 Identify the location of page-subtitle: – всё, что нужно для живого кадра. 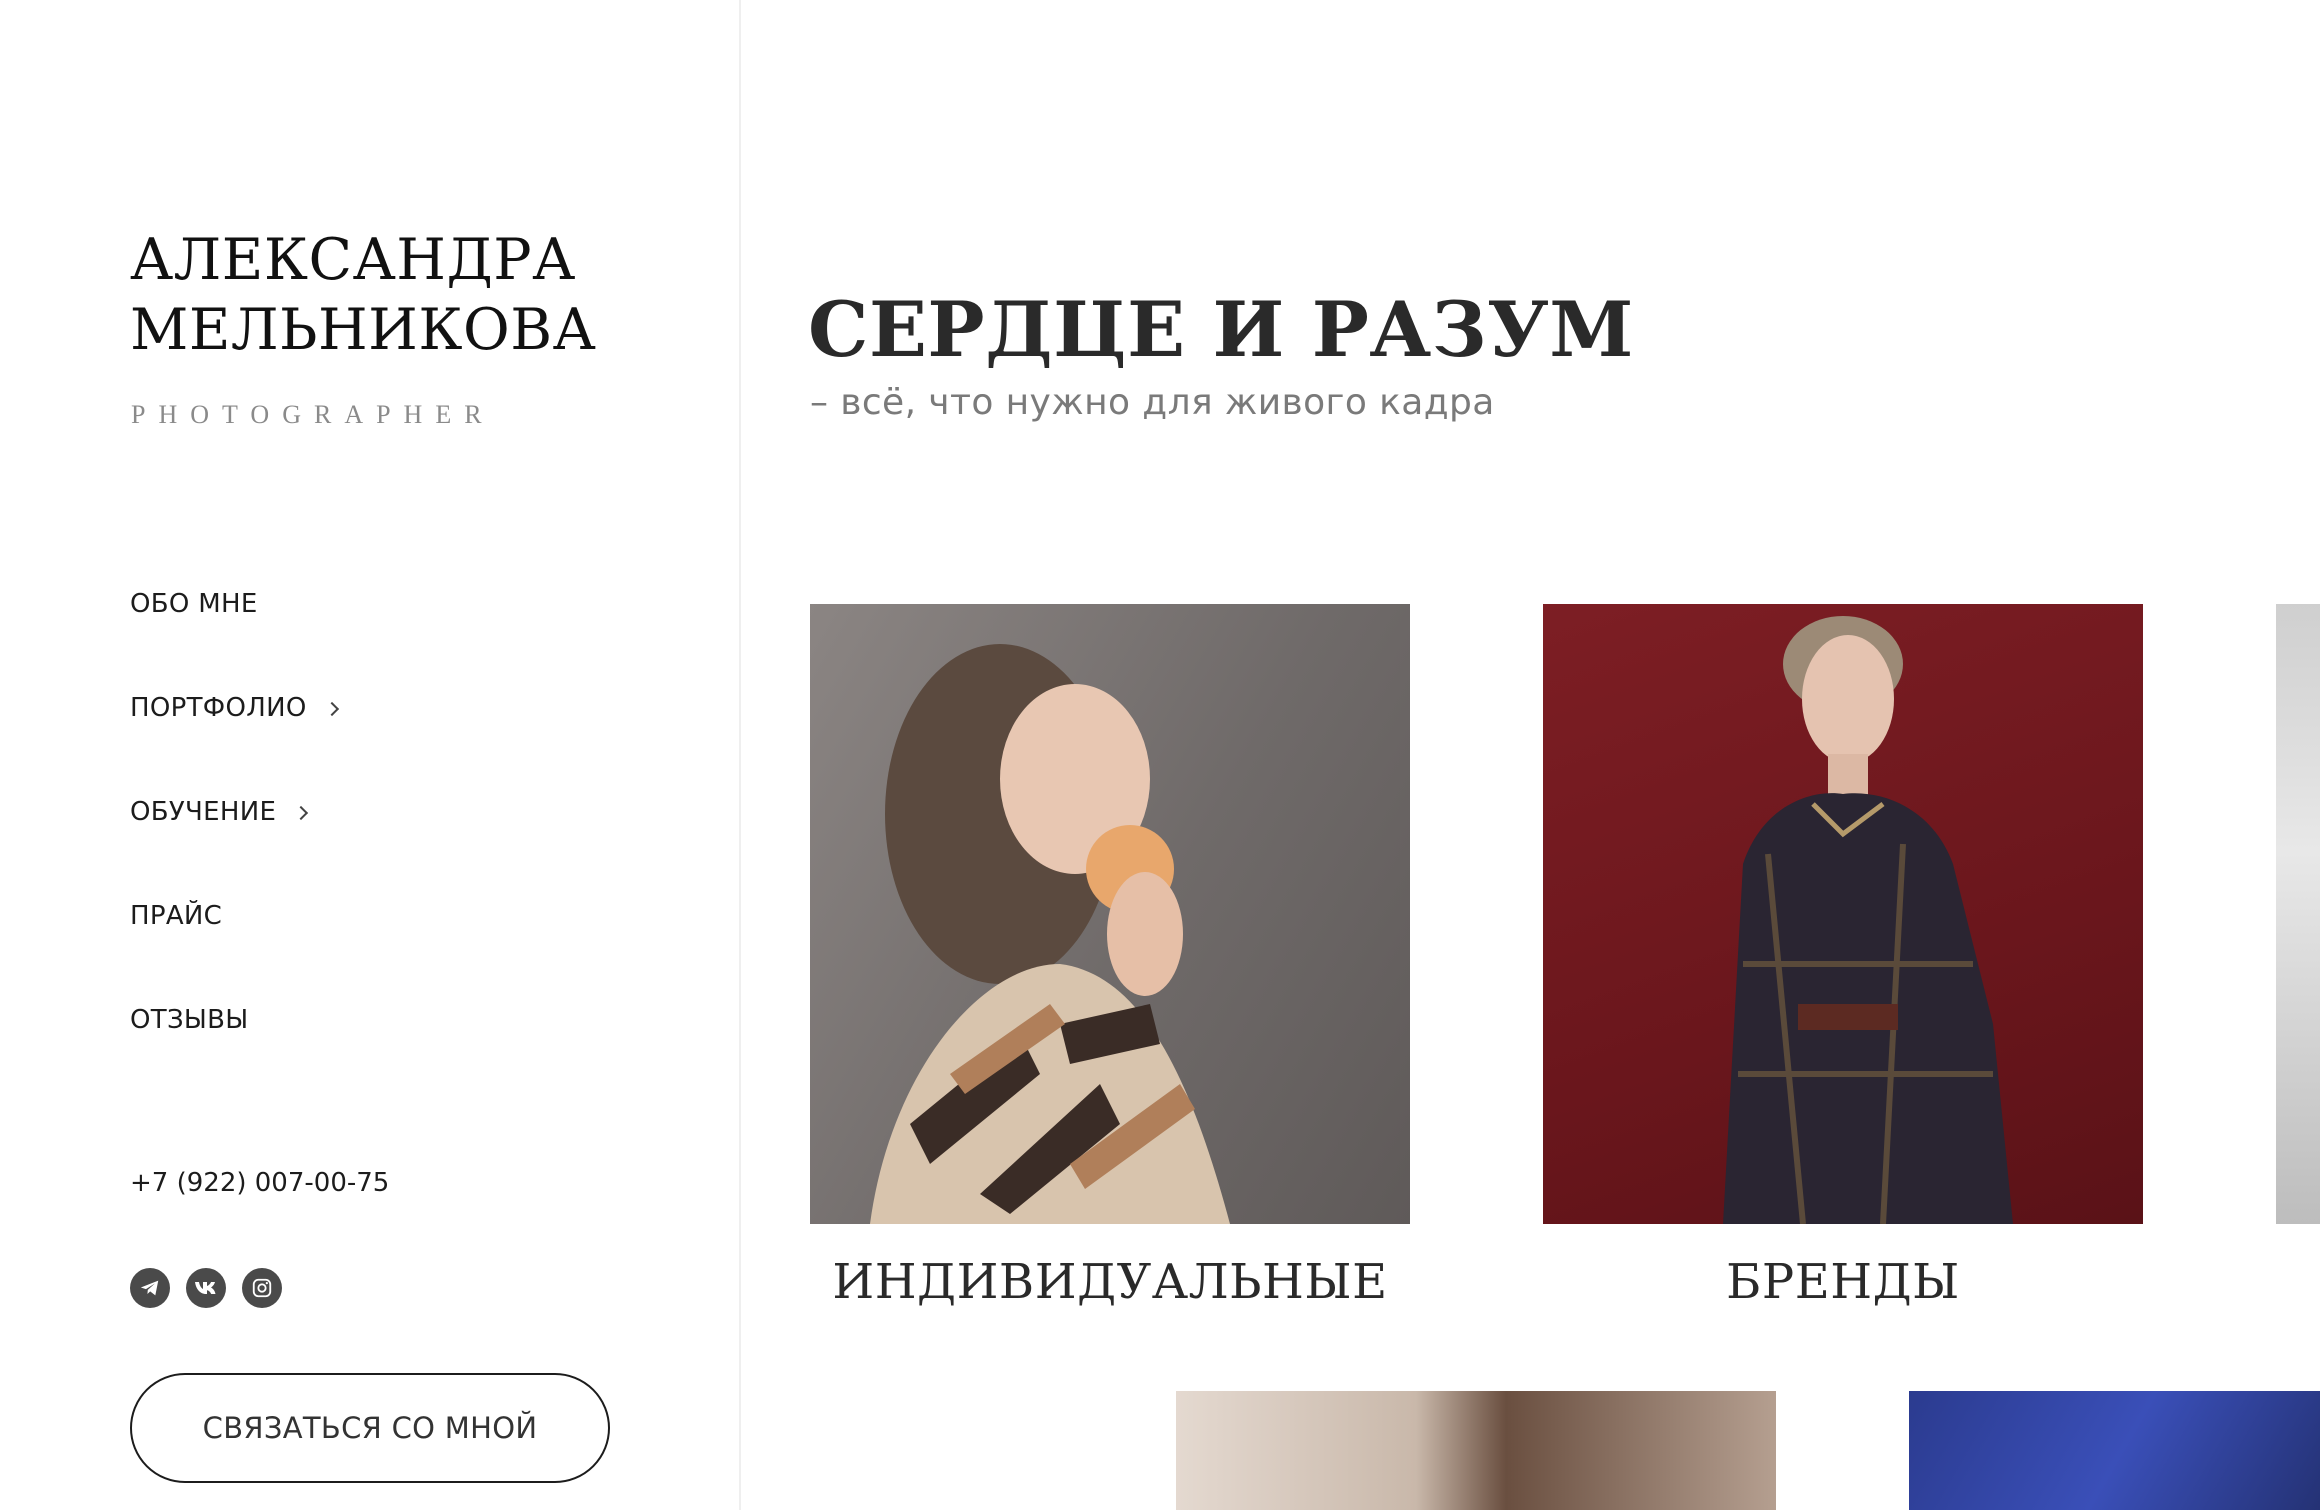
(1152, 402).